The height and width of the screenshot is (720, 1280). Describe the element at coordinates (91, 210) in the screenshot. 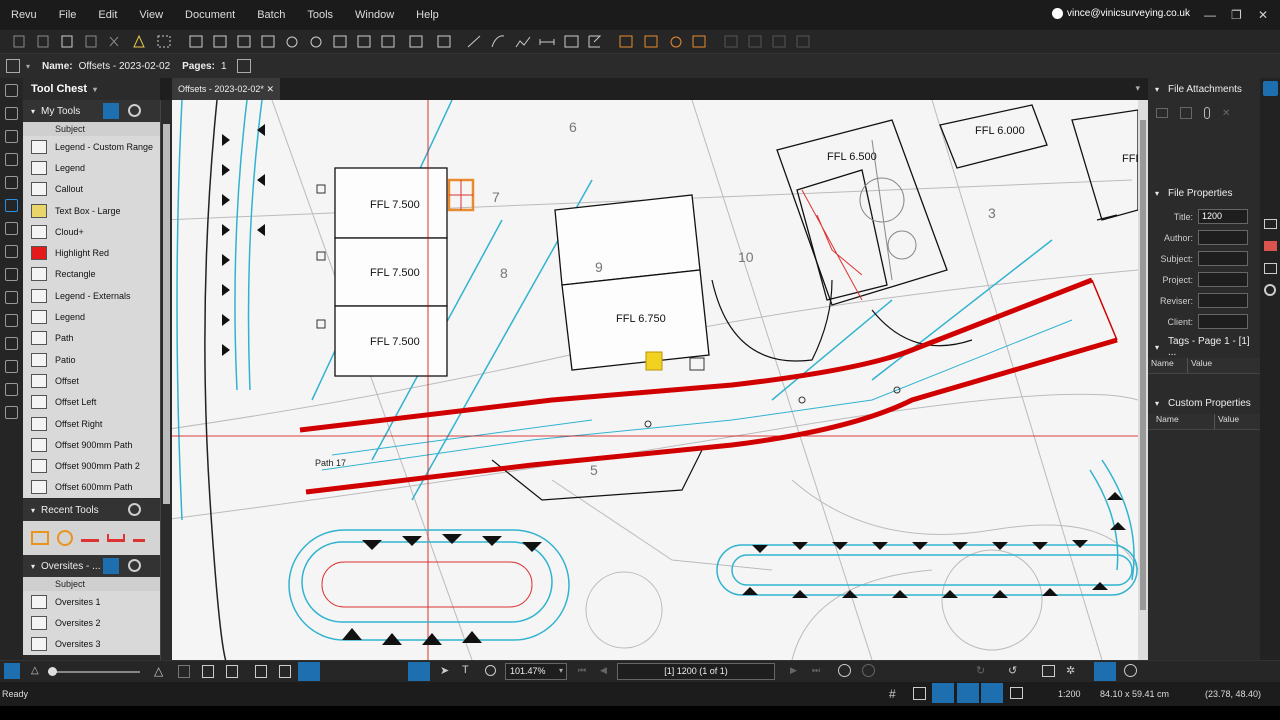

I see `tool-item: Text Box - Large` at that location.